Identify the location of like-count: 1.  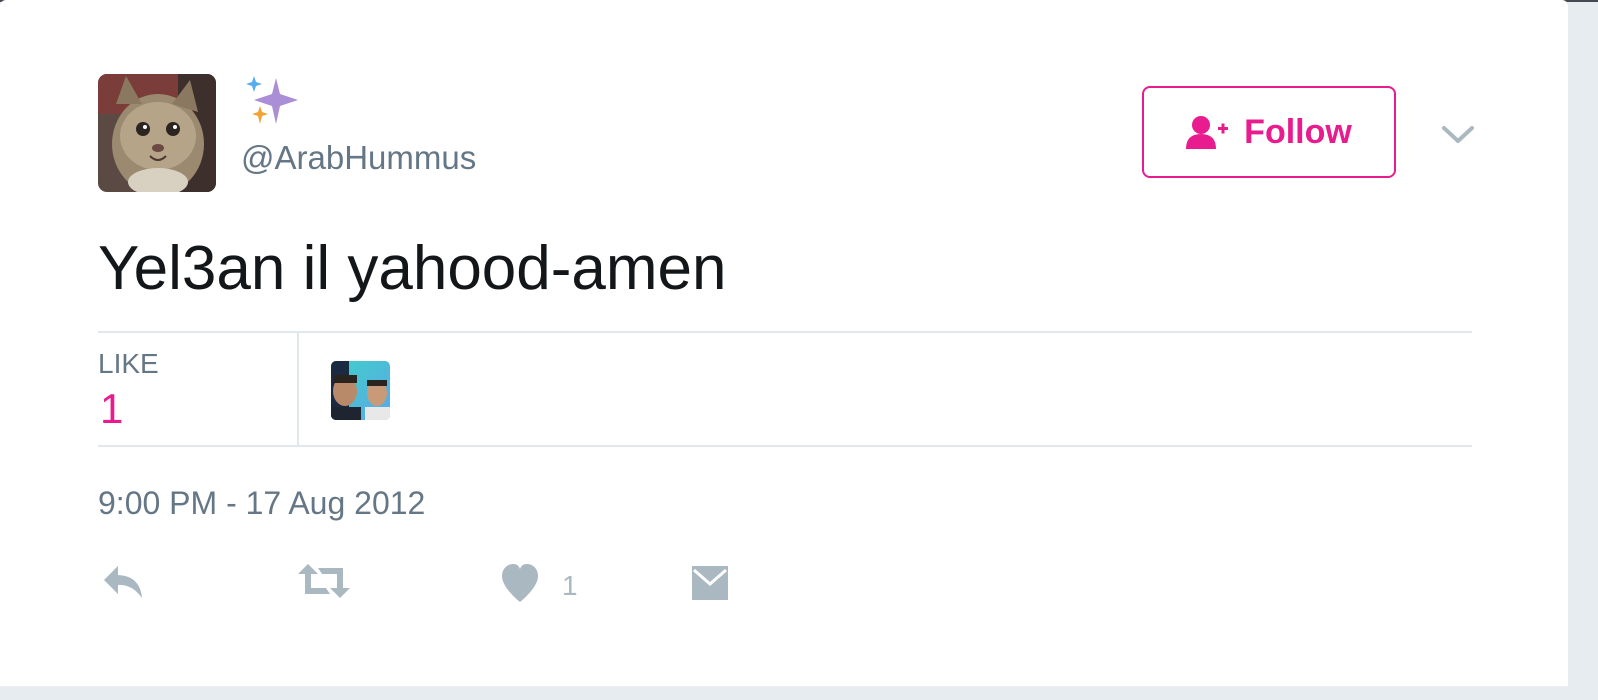
(570, 585).